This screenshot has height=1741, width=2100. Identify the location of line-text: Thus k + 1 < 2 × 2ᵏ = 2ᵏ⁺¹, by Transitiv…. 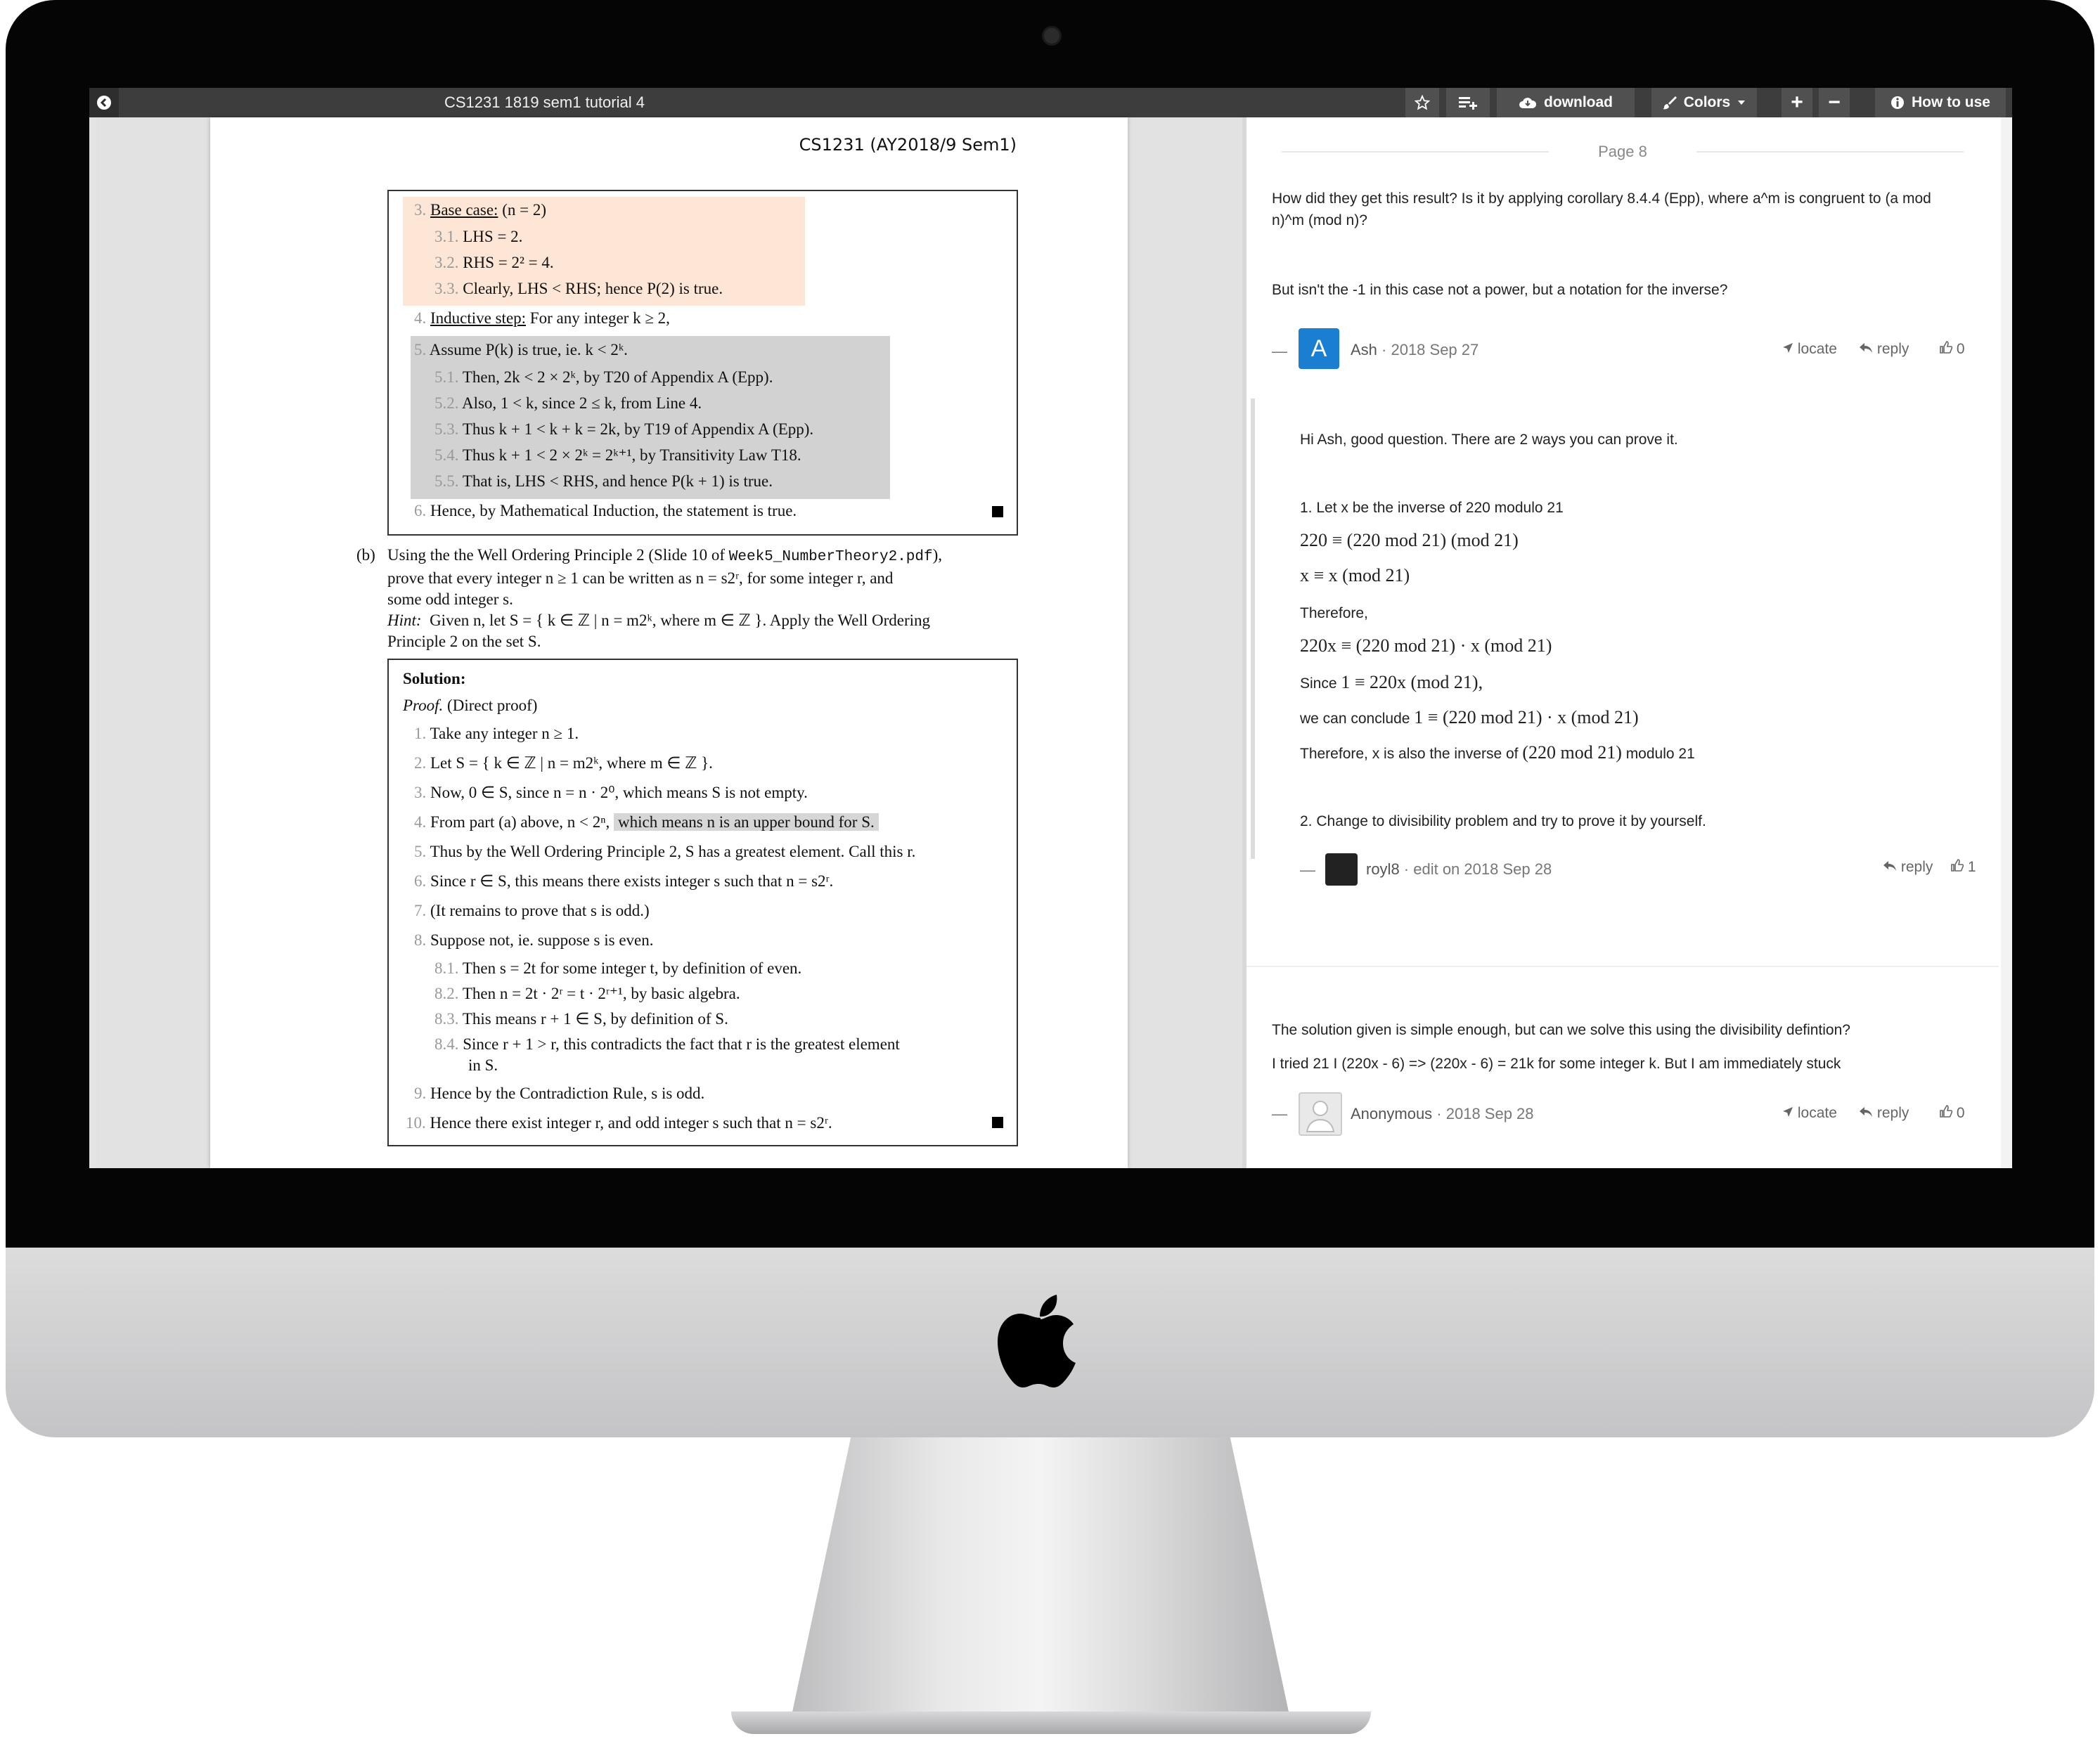
(631, 455).